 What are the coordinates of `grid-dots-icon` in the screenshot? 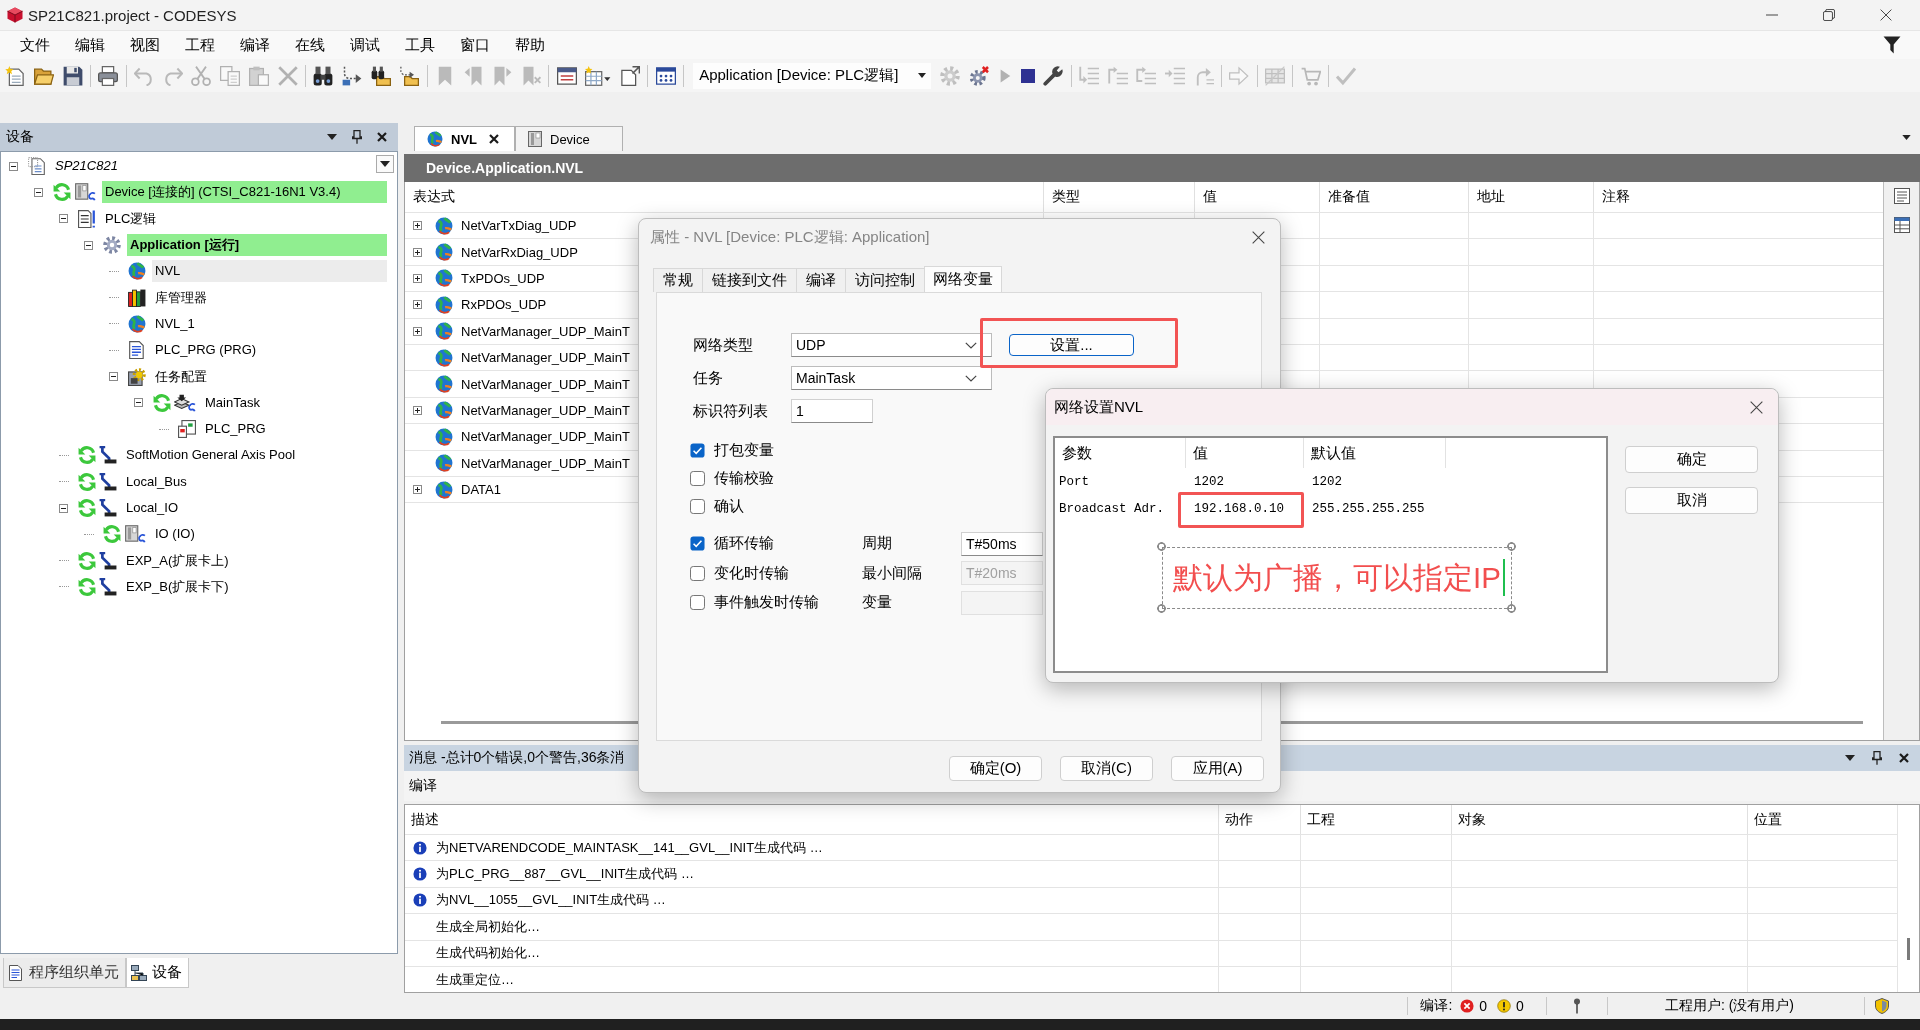 It's located at (665, 75).